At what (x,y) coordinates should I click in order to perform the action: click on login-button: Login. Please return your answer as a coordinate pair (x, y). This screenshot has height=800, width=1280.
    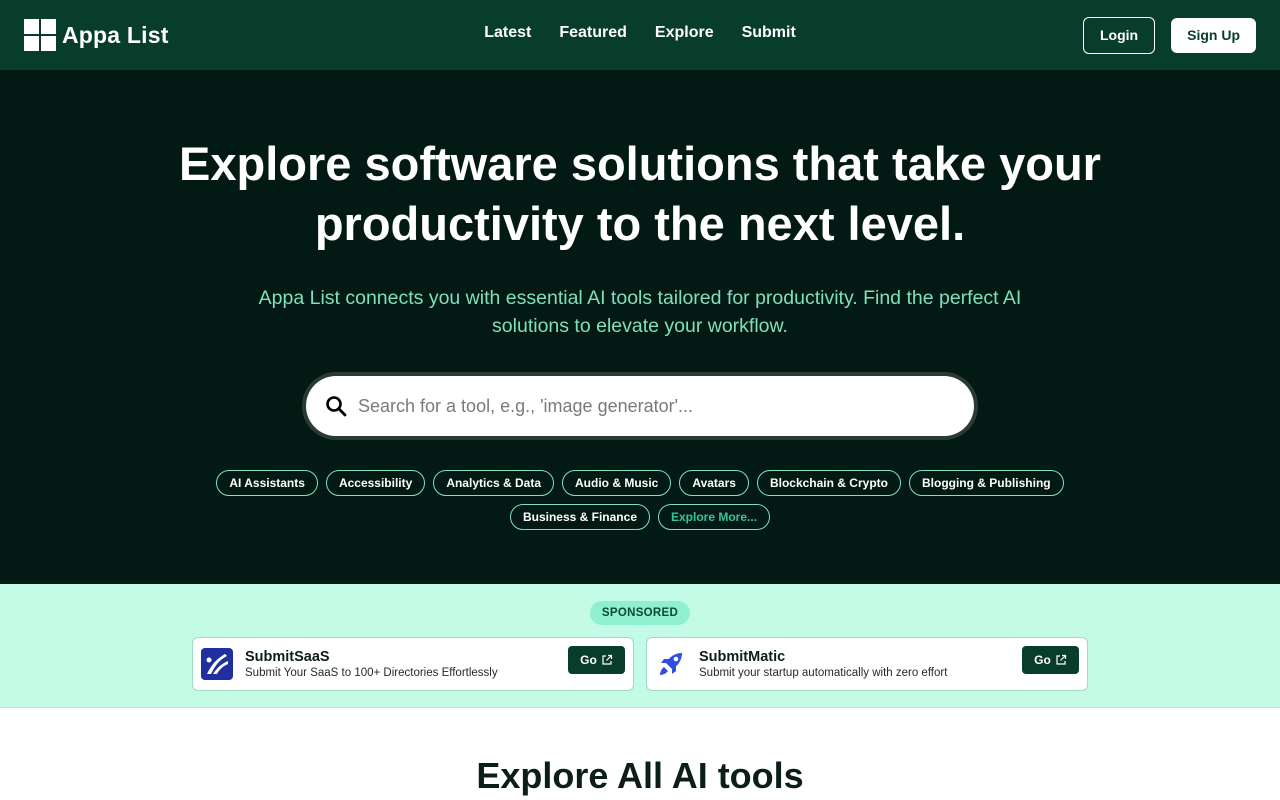
    Looking at the image, I should click on (1119, 35).